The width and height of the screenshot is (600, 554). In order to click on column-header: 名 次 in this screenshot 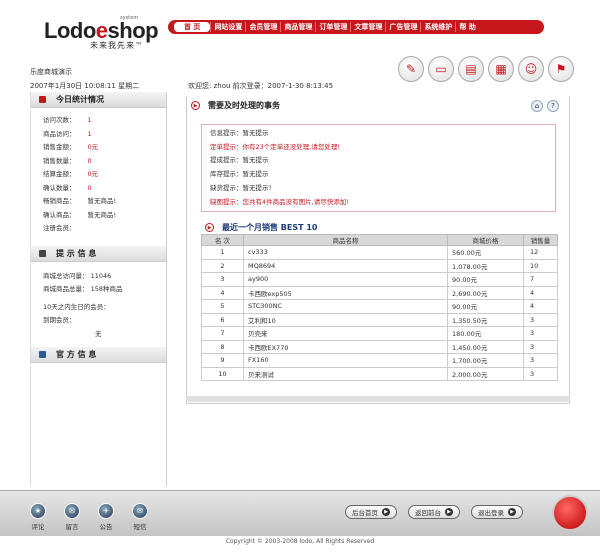, I will do `click(222, 240)`.